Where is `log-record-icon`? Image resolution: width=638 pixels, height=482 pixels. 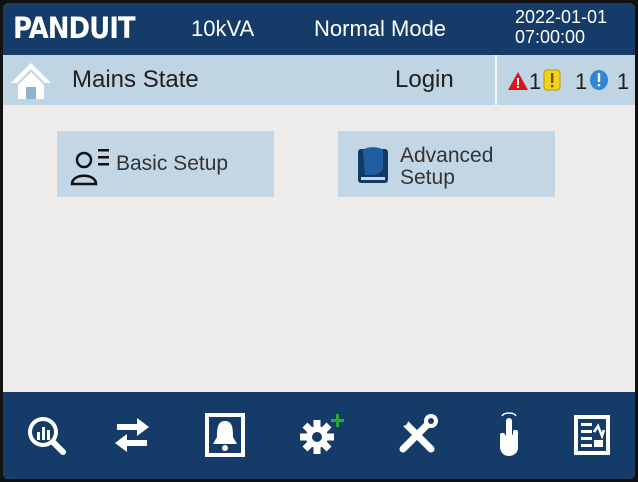 log-record-icon is located at coordinates (593, 435).